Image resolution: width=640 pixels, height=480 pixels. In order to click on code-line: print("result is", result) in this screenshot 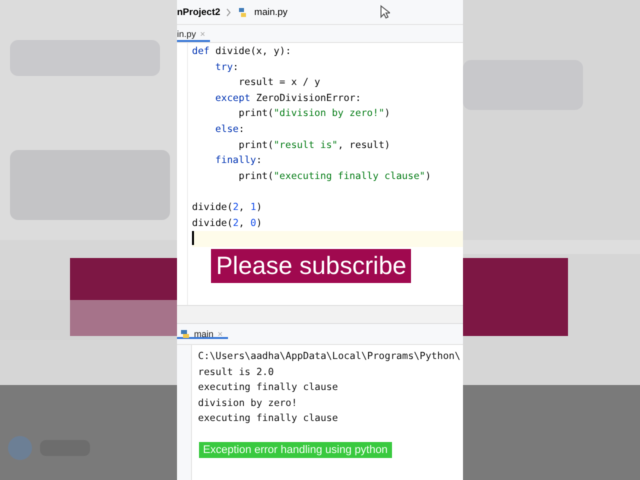, I will do `click(314, 145)`.